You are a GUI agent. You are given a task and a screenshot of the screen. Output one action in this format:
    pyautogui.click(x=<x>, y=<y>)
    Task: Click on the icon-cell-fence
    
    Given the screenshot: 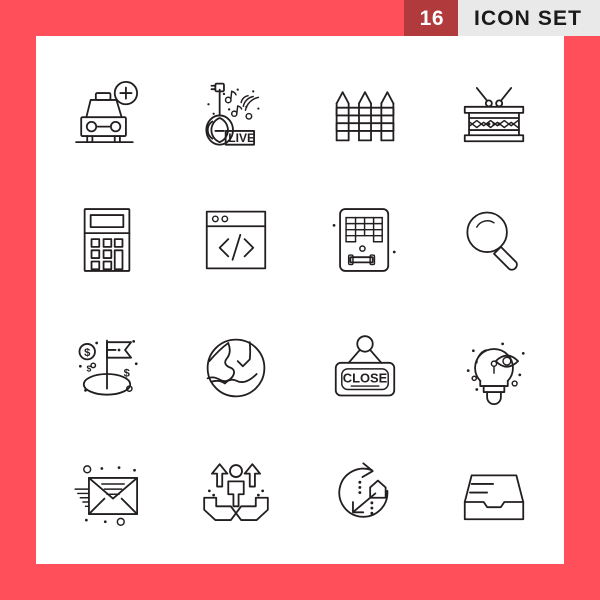 What is the action you would take?
    pyautogui.click(x=364, y=112)
    